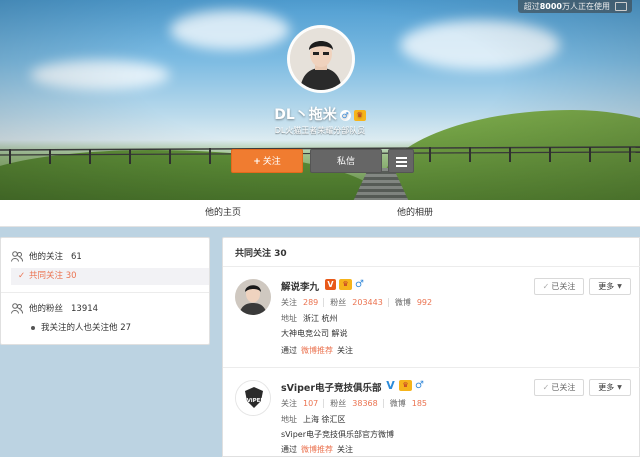 This screenshot has height=457, width=640. What do you see at coordinates (309, 318) in the screenshot?
I see `user-location: 地址 浙江 杭州` at bounding box center [309, 318].